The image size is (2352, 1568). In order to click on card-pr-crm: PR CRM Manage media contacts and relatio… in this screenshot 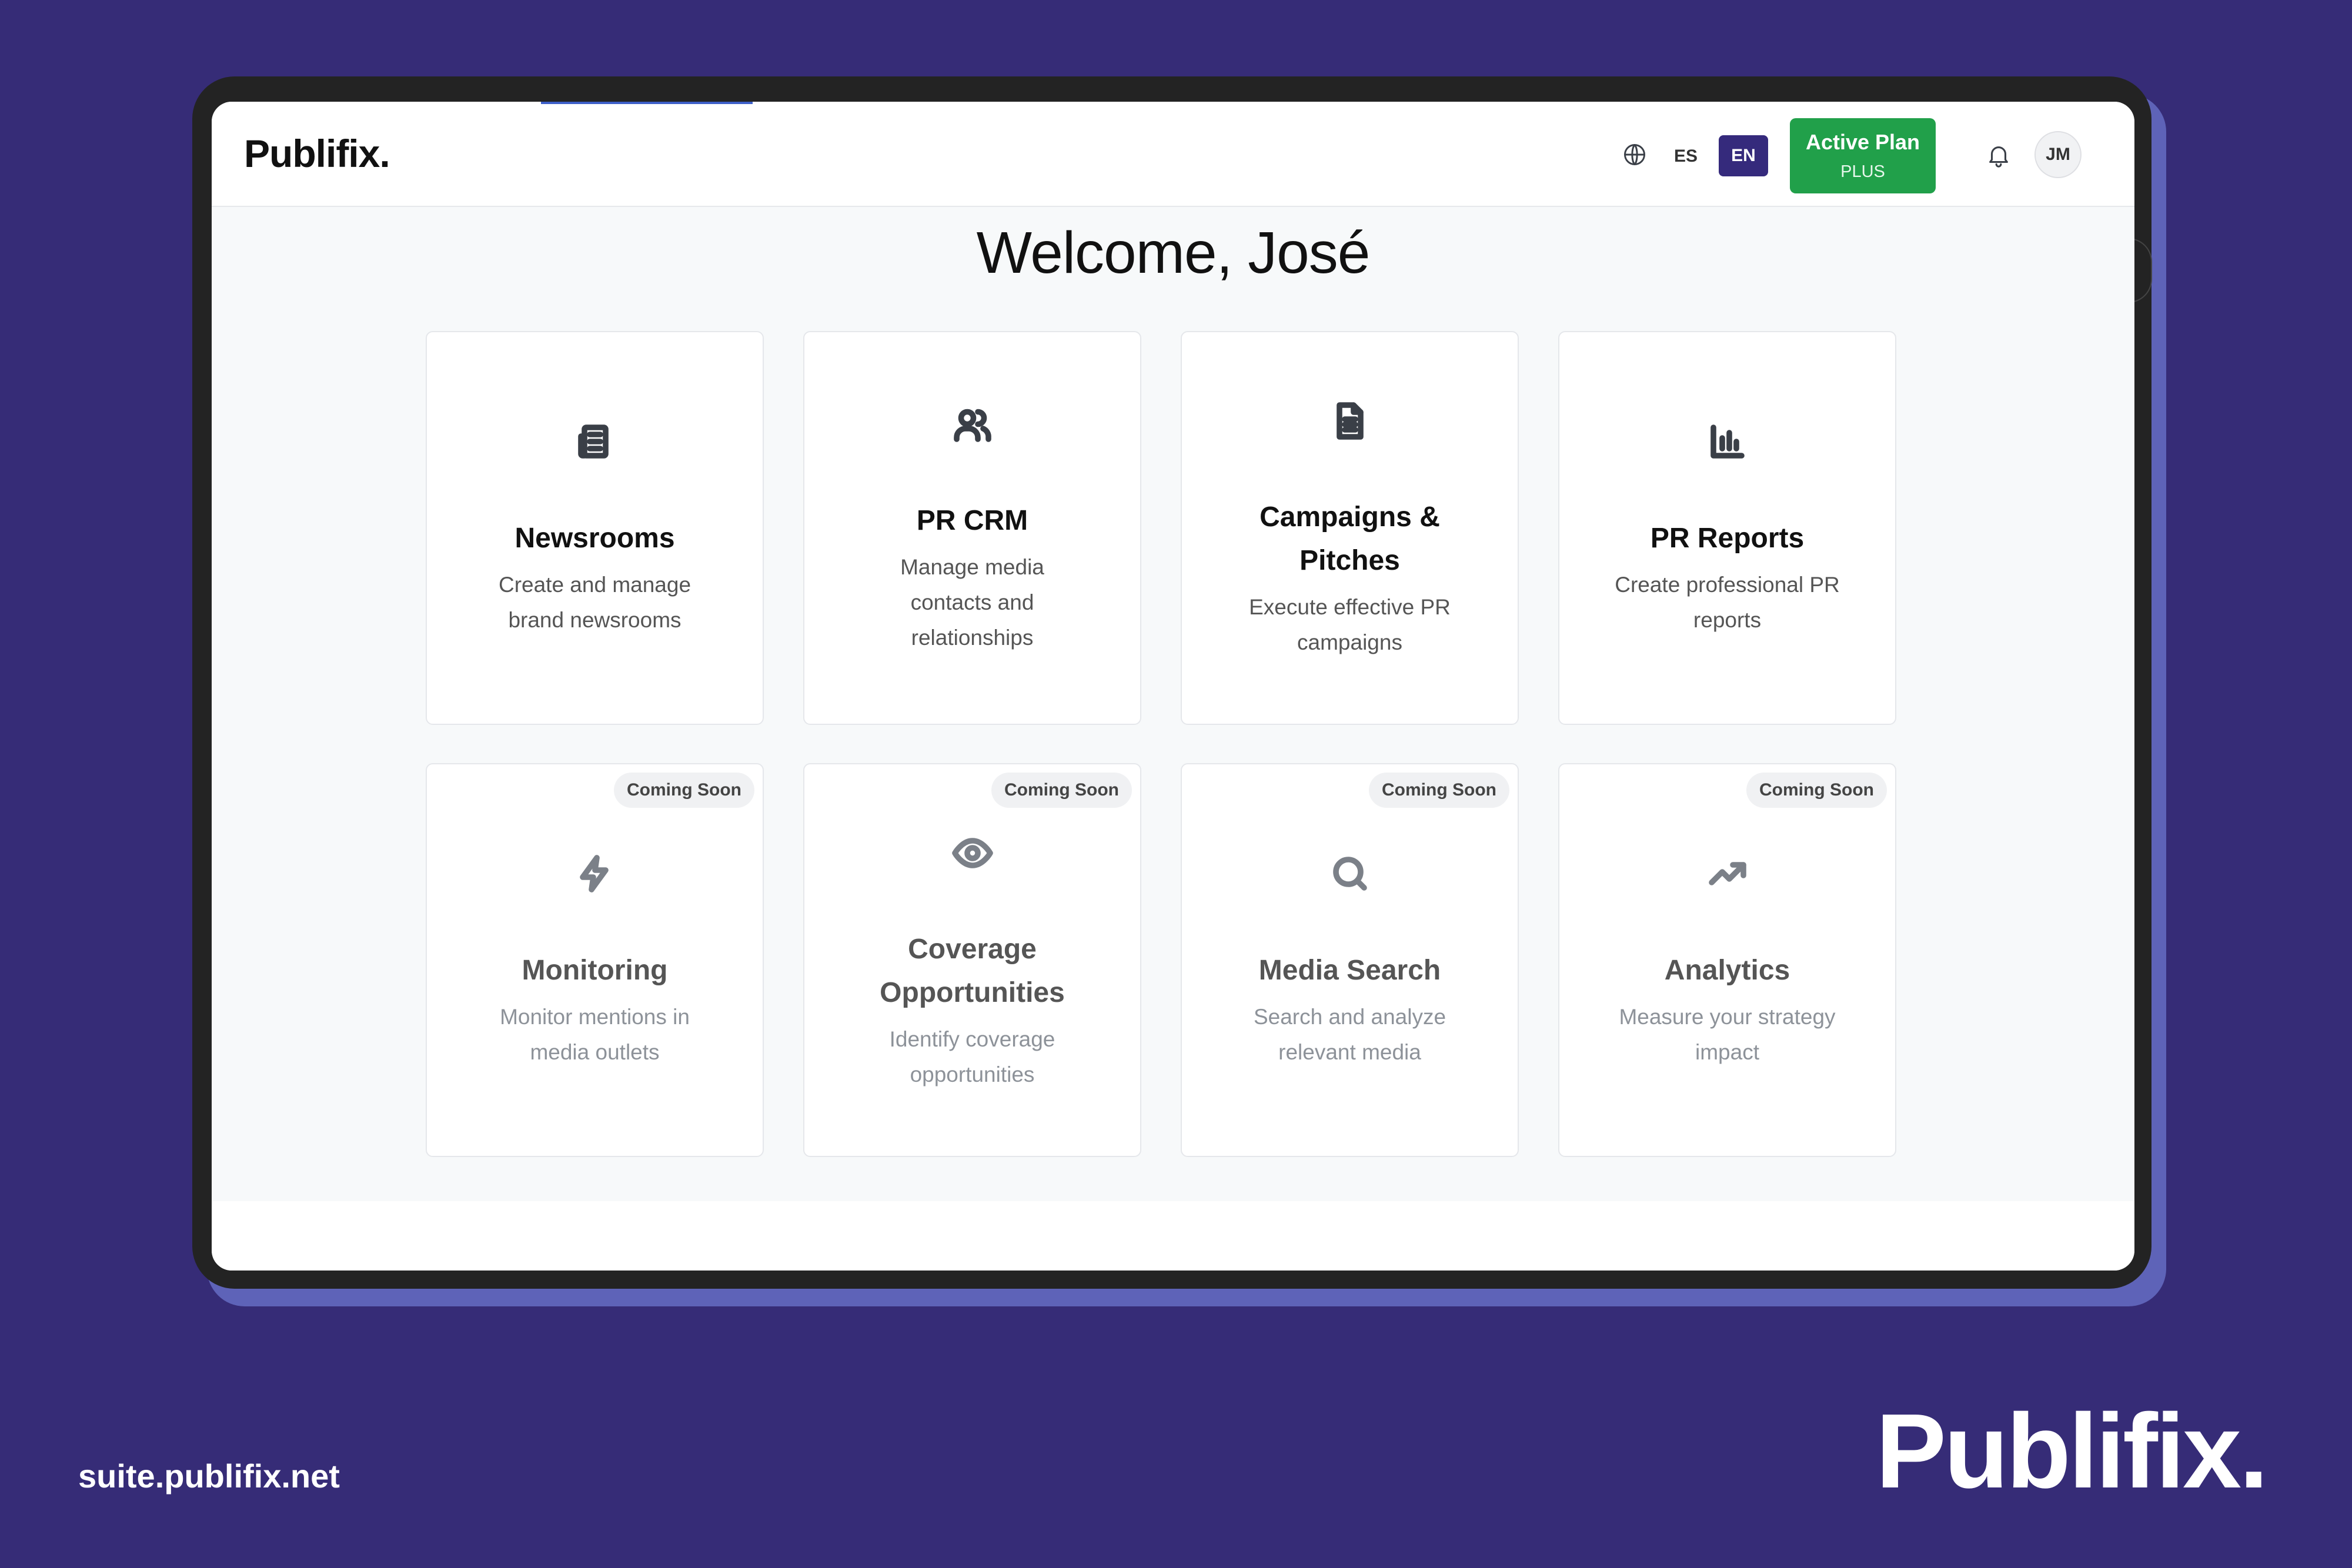, I will do `click(972, 528)`.